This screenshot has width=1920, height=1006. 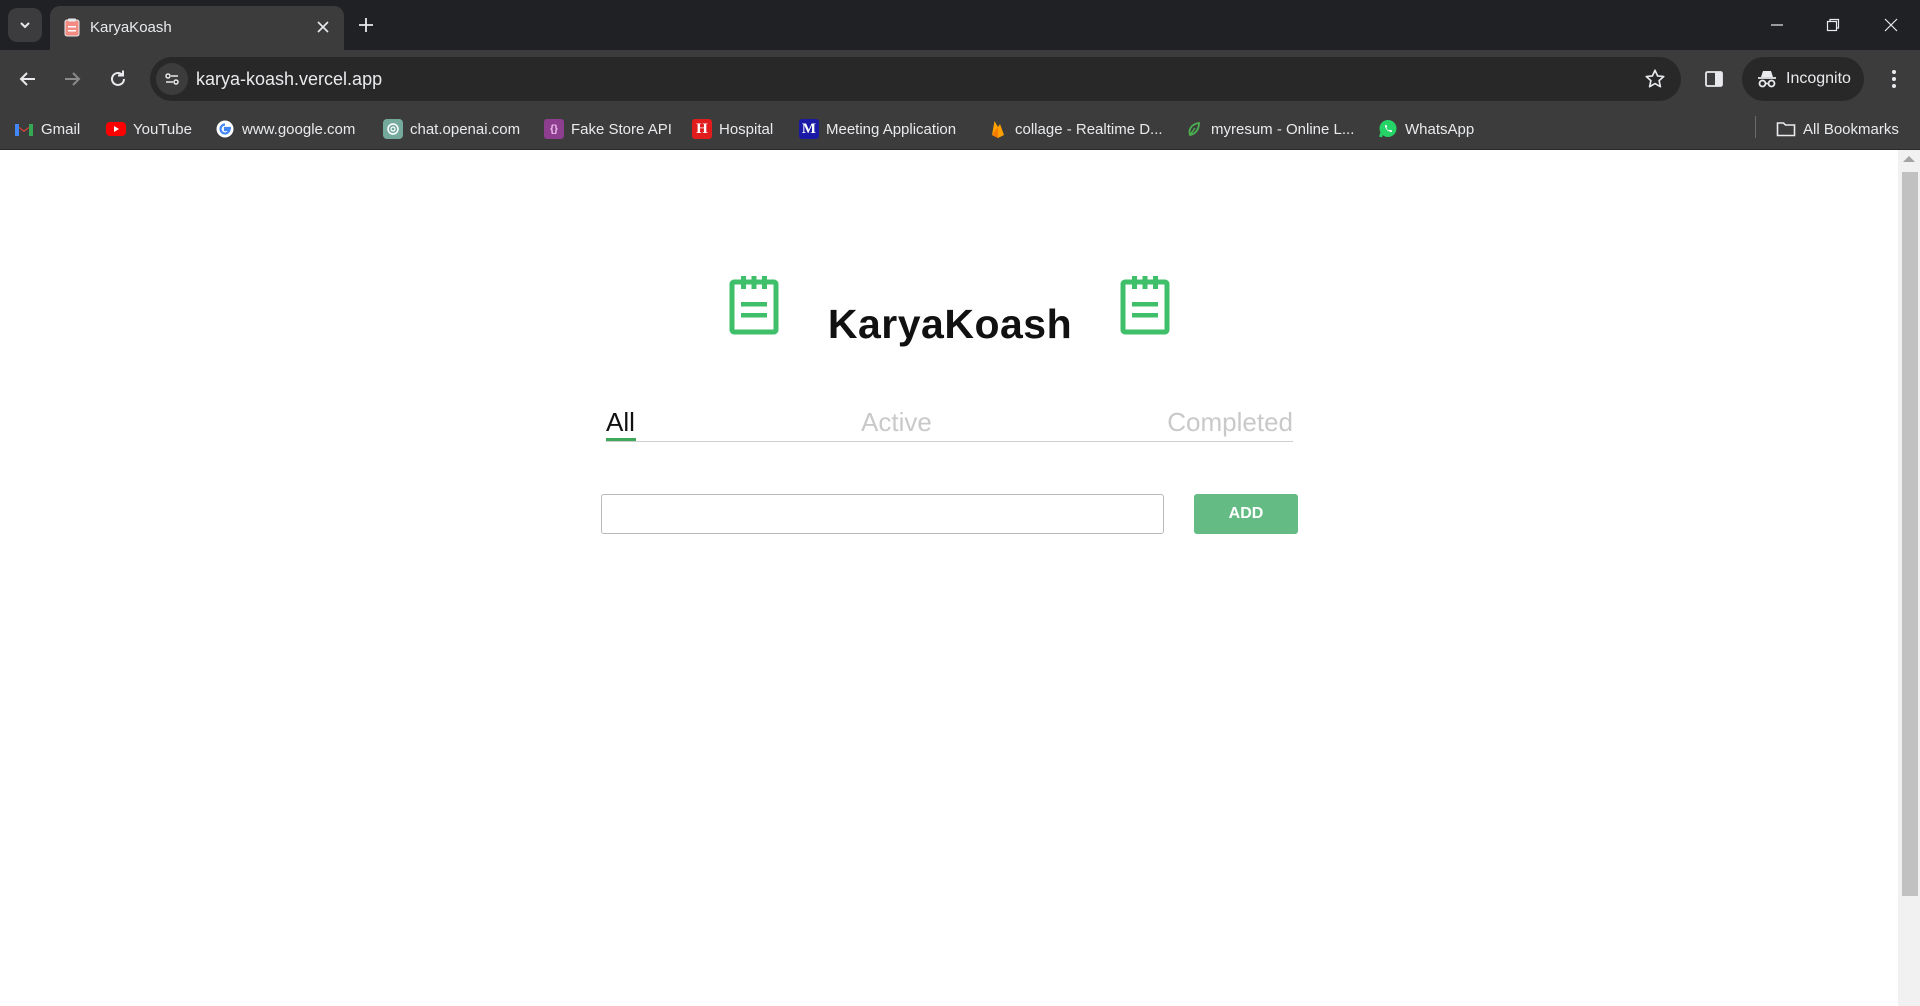 I want to click on bookmark-fake-store: {} Fake Store API, so click(x=608, y=129).